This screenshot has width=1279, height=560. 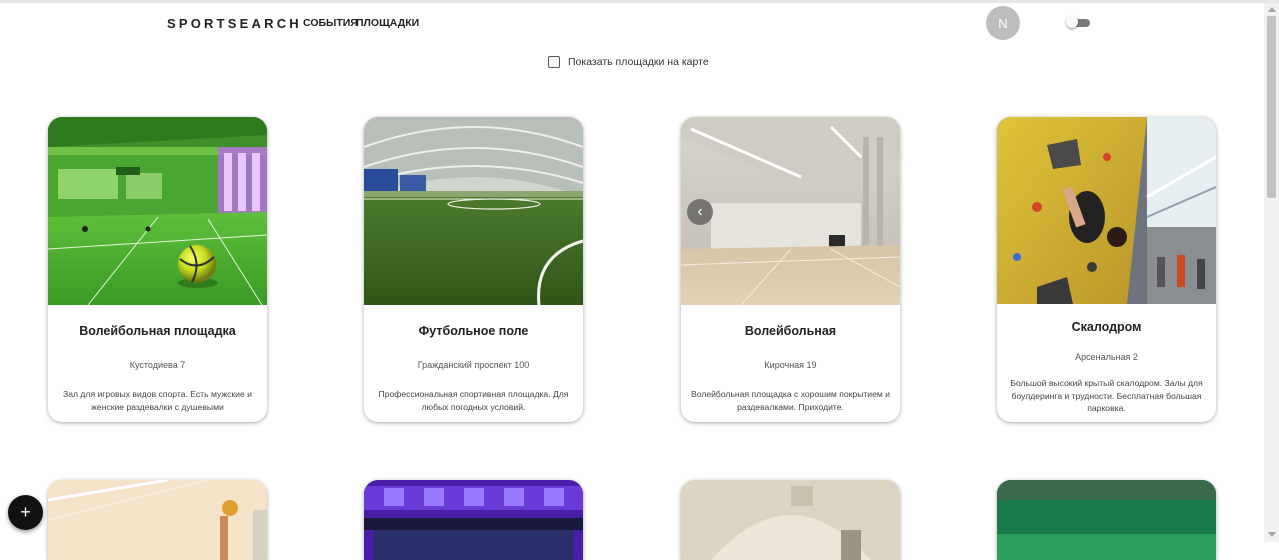 I want to click on avatar: N, so click(x=1003, y=23).